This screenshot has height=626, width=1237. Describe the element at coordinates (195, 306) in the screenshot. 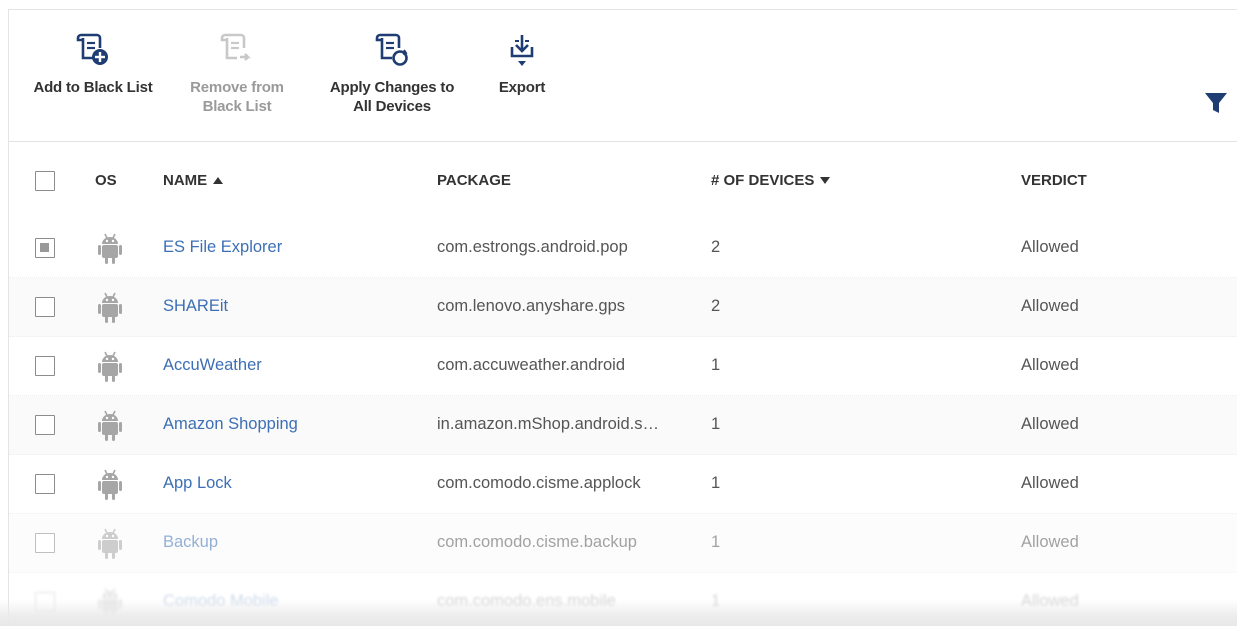

I see `app-name-link: SHAREit` at that location.